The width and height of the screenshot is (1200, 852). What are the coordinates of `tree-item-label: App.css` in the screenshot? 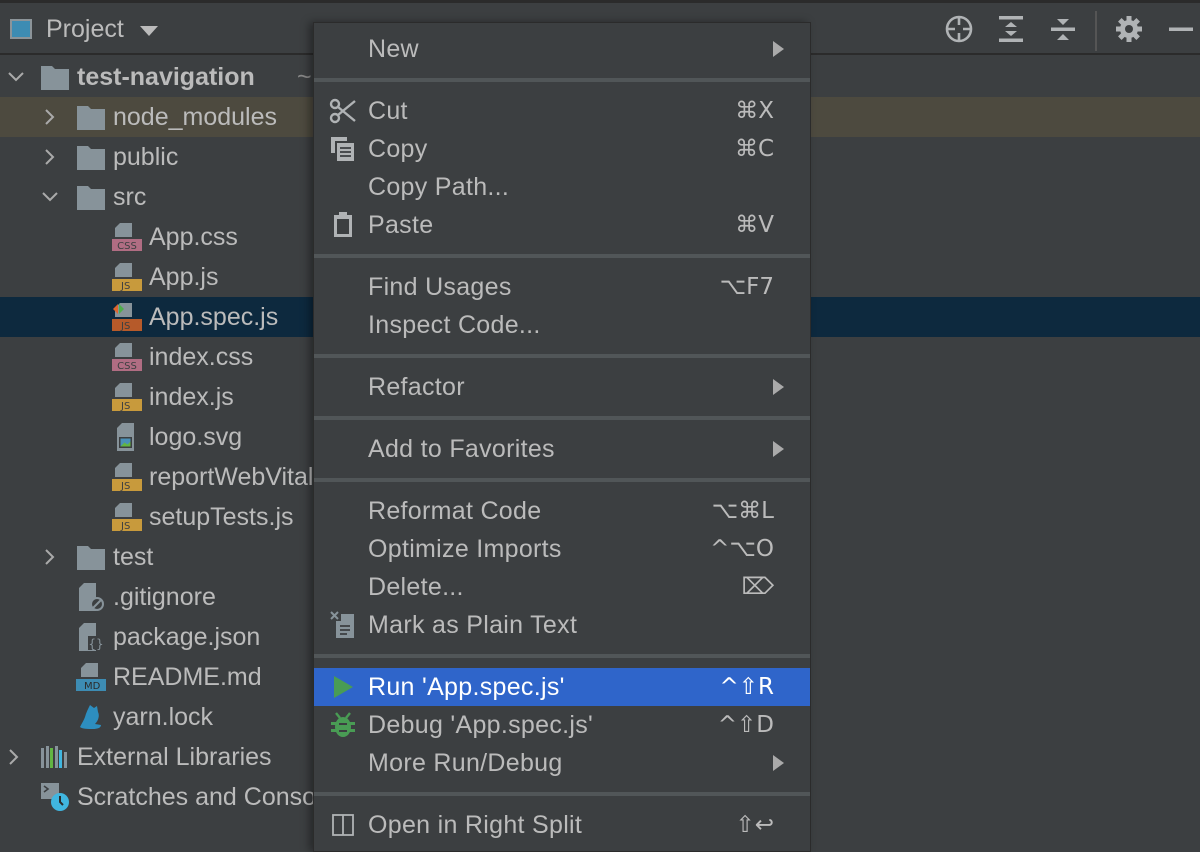 It's located at (193, 236).